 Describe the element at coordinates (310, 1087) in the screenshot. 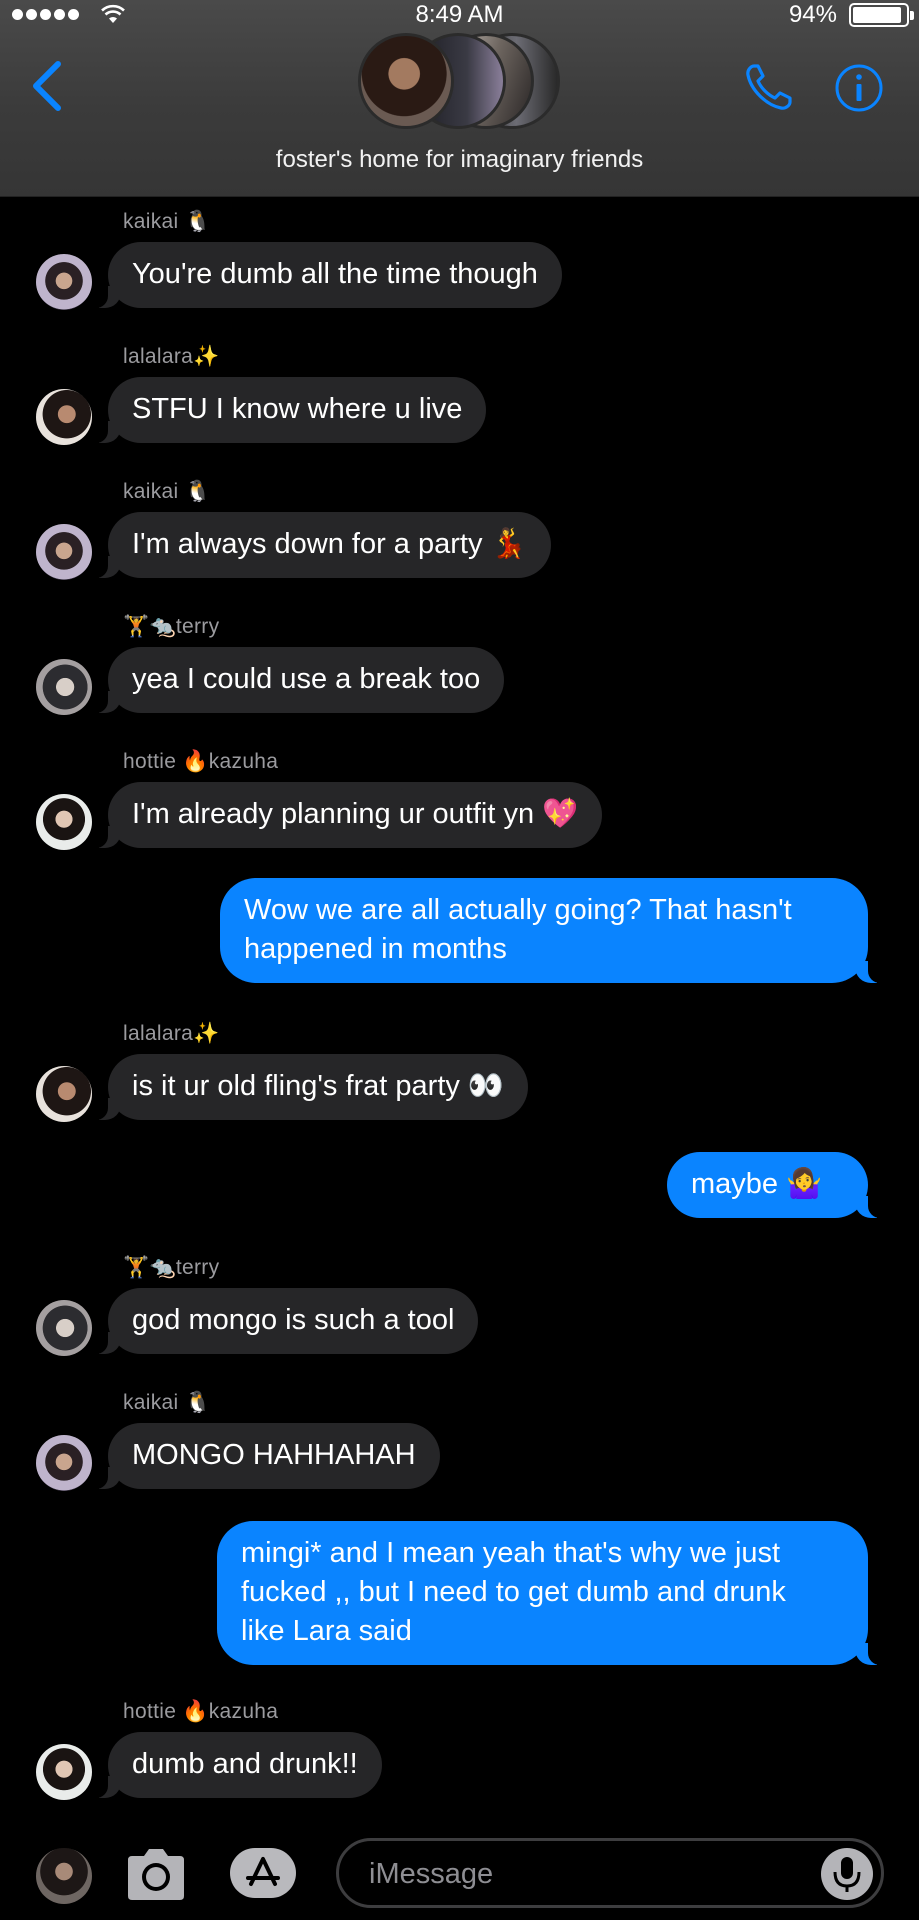

I see `message-bubble-incoming: is it ur old fling's frat party 👀` at that location.